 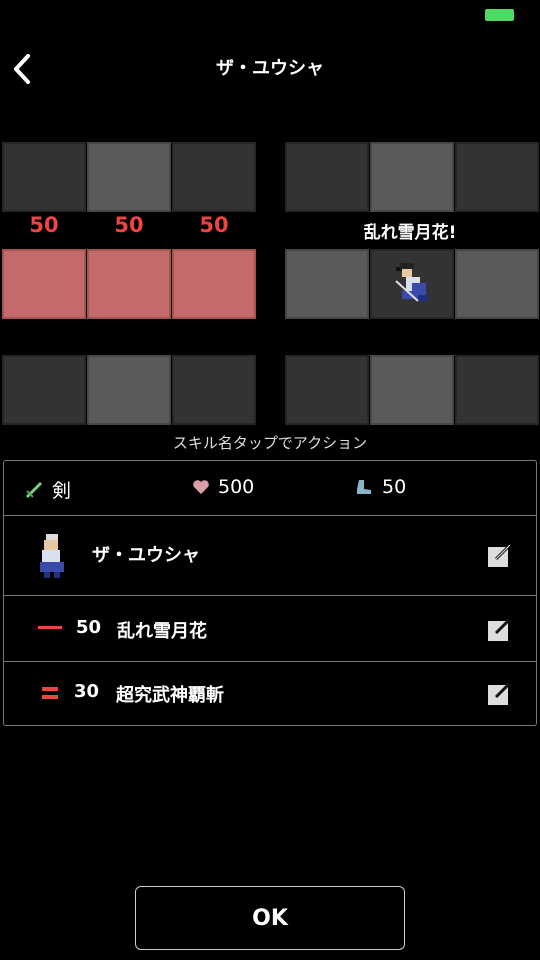 What do you see at coordinates (50, 693) in the screenshot?
I see `double-line-icon` at bounding box center [50, 693].